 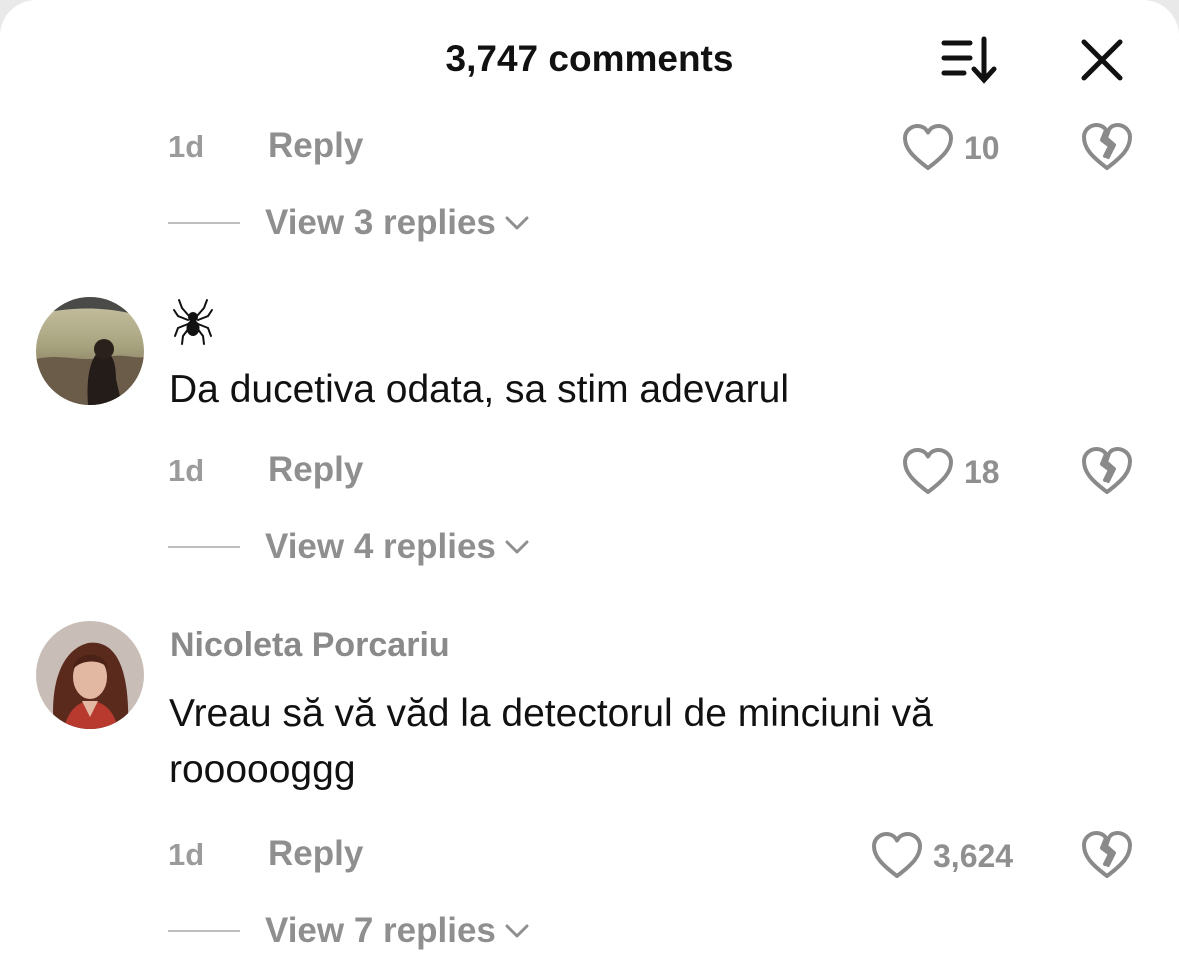 What do you see at coordinates (982, 471) in the screenshot?
I see `like-count: 18` at bounding box center [982, 471].